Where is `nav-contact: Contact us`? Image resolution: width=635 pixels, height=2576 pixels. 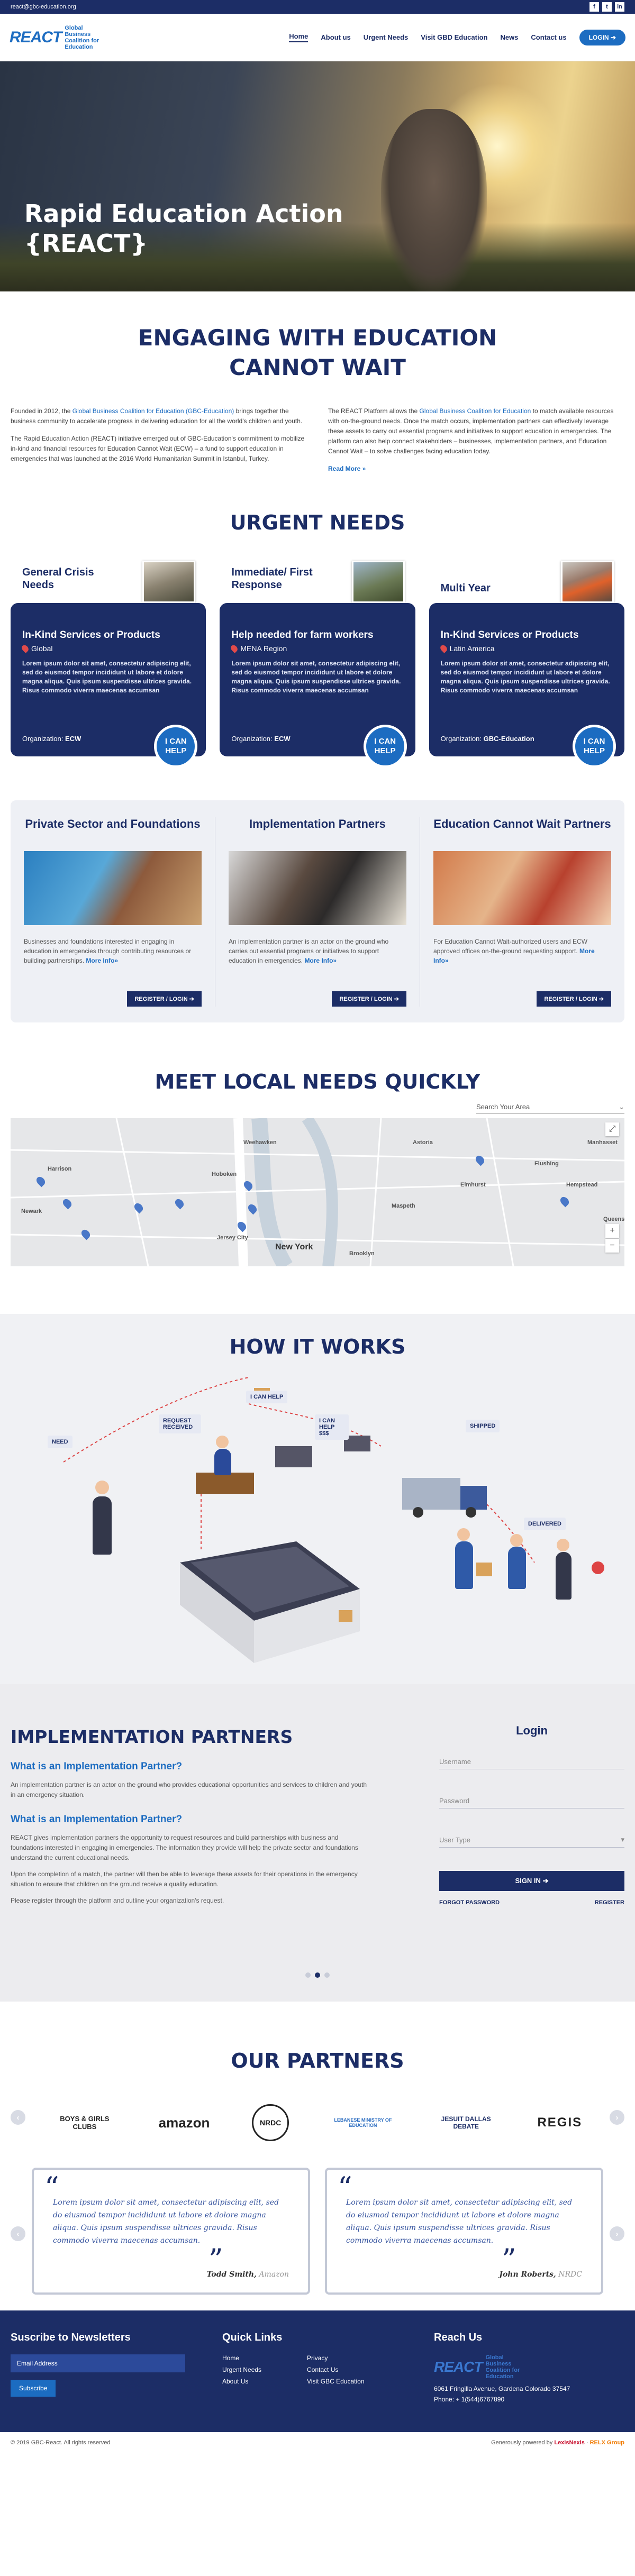 nav-contact: Contact us is located at coordinates (548, 37).